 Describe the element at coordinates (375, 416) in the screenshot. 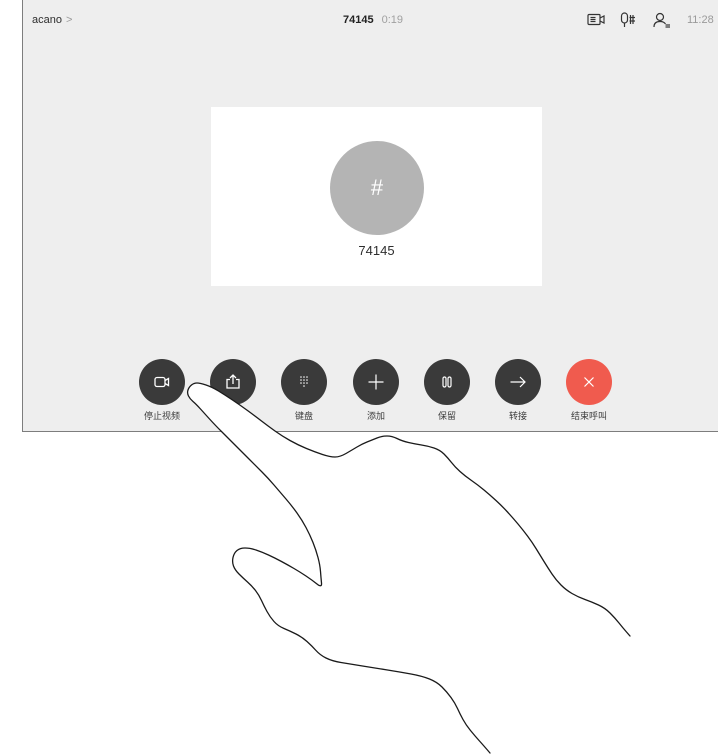

I see `add-label: 添加` at that location.